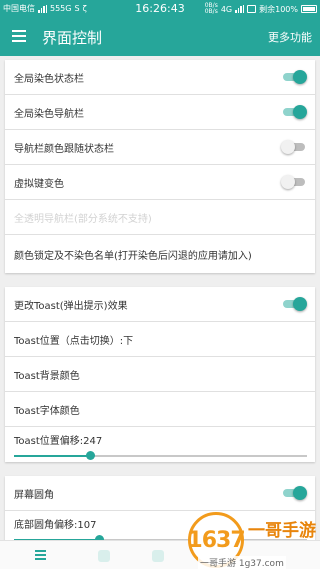  I want to click on watermark-number: 1637, so click(216, 540).